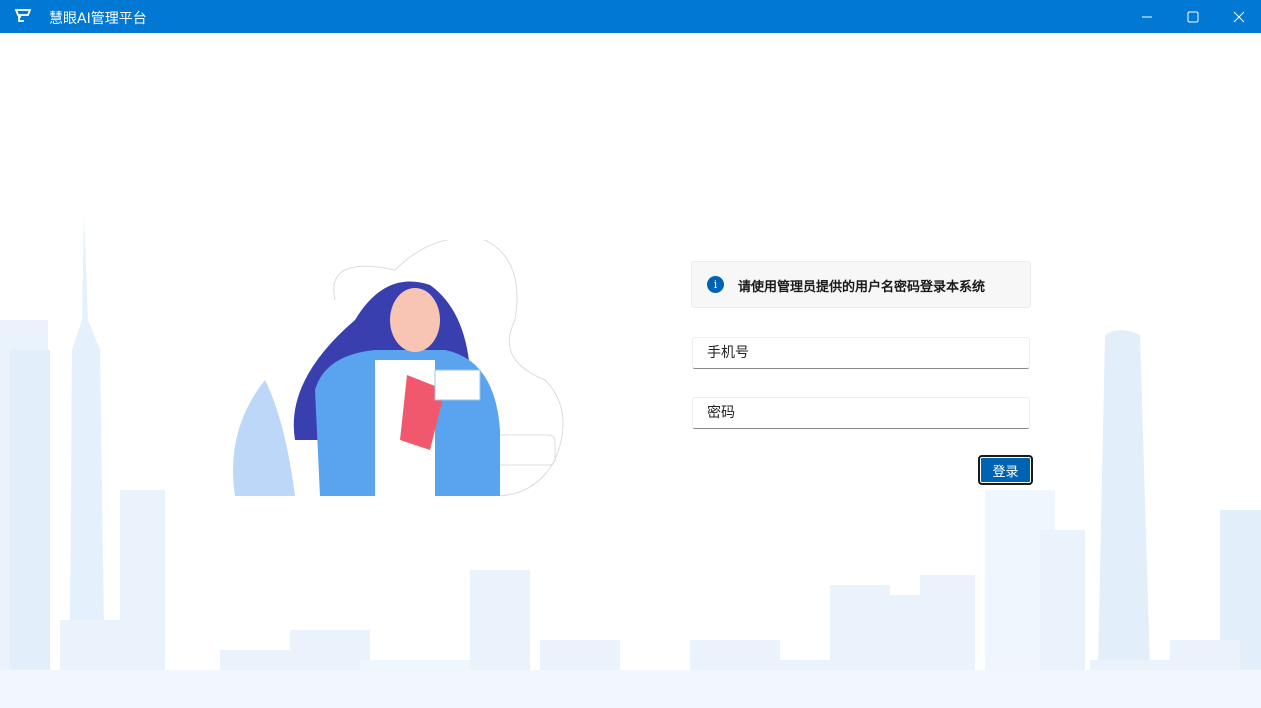 The width and height of the screenshot is (1261, 708). Describe the element at coordinates (861, 353) in the screenshot. I see `phone-input` at that location.